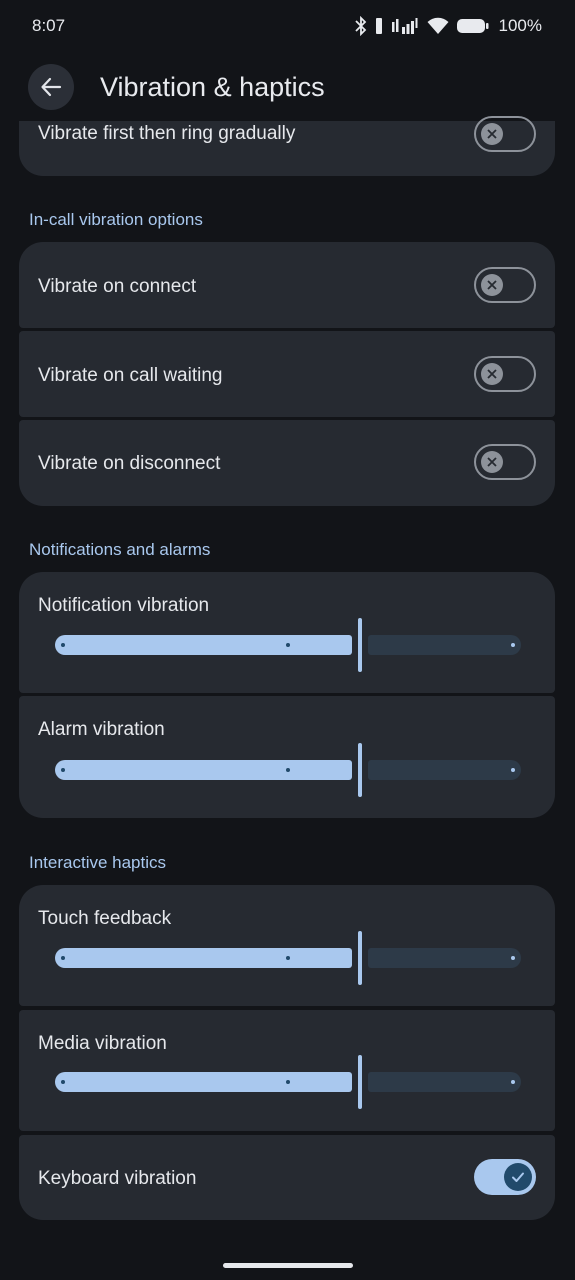  What do you see at coordinates (287, 146) in the screenshot?
I see `vibrate-first-row: Vibrate first then ring gradually` at bounding box center [287, 146].